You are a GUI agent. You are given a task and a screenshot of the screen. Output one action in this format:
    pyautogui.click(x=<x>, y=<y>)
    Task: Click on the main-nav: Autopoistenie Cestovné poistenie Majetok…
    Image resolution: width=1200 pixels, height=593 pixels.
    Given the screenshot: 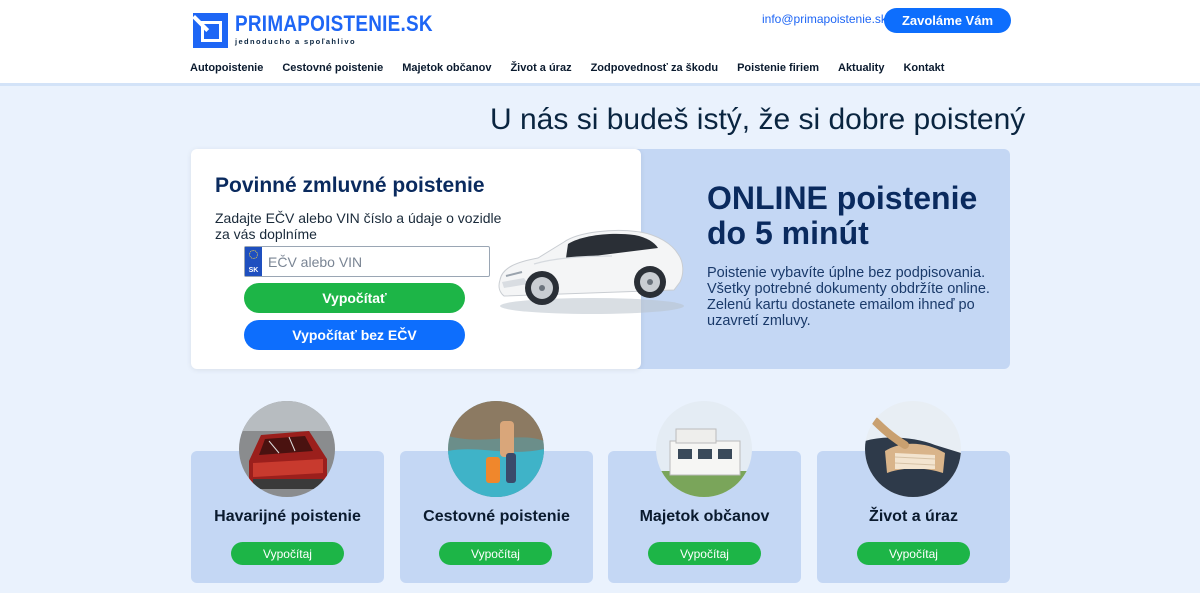 What is the action you would take?
    pyautogui.click(x=576, y=68)
    